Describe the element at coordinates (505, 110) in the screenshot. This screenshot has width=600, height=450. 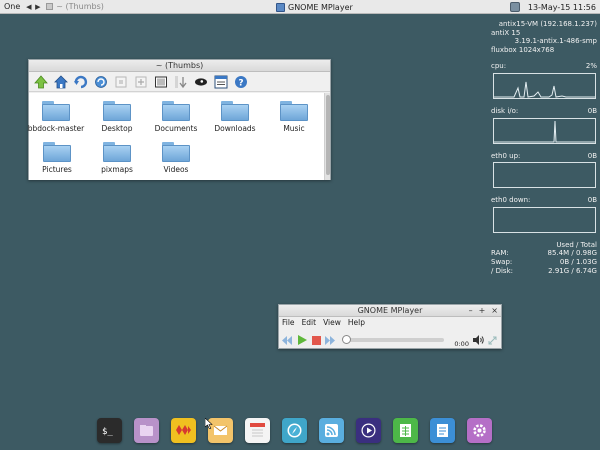
I see `disk-label: disk i/o:` at that location.